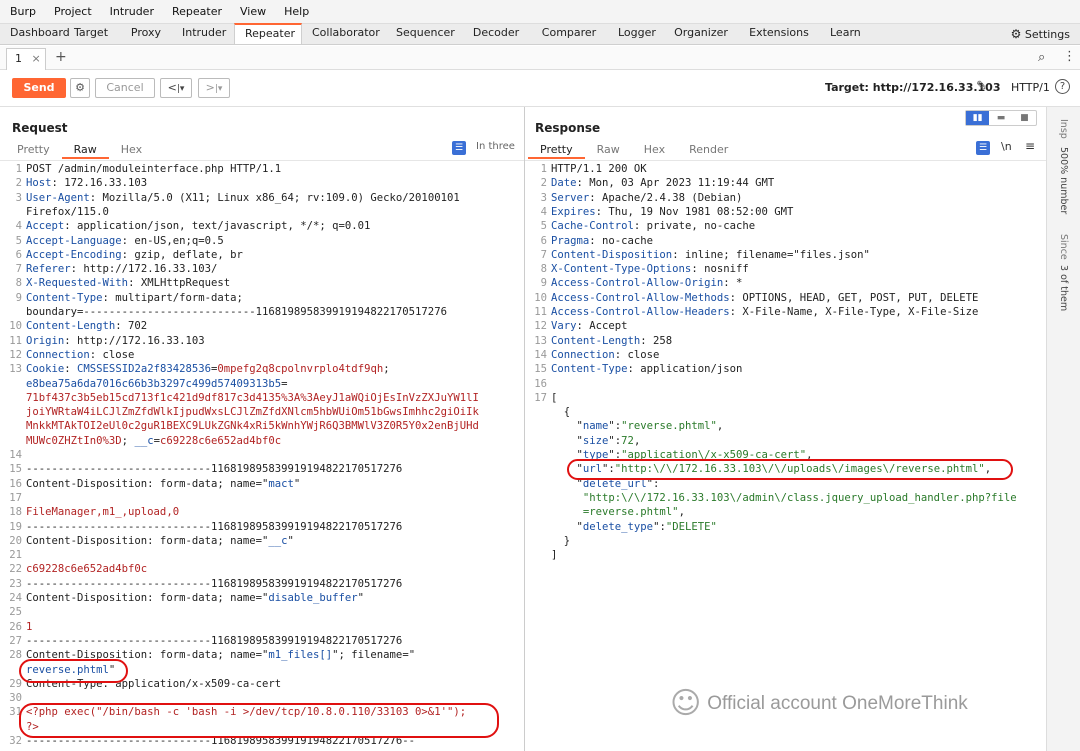 This screenshot has width=1080, height=751. What do you see at coordinates (640, 312) in the screenshot?
I see `code-token: Access-Control-Allow-Headers` at bounding box center [640, 312].